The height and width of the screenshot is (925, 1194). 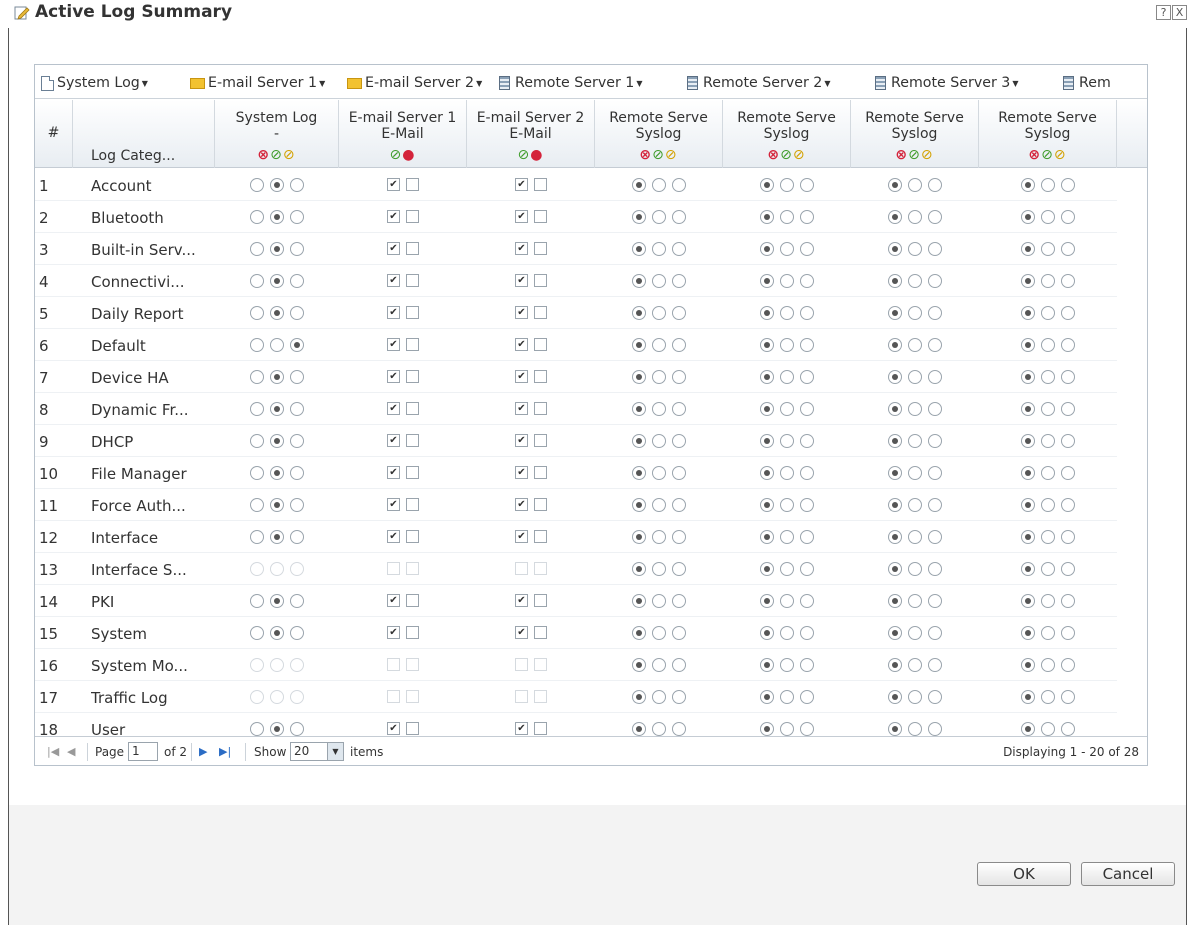 What do you see at coordinates (1128, 874) in the screenshot?
I see `cancel-button: Cancel` at bounding box center [1128, 874].